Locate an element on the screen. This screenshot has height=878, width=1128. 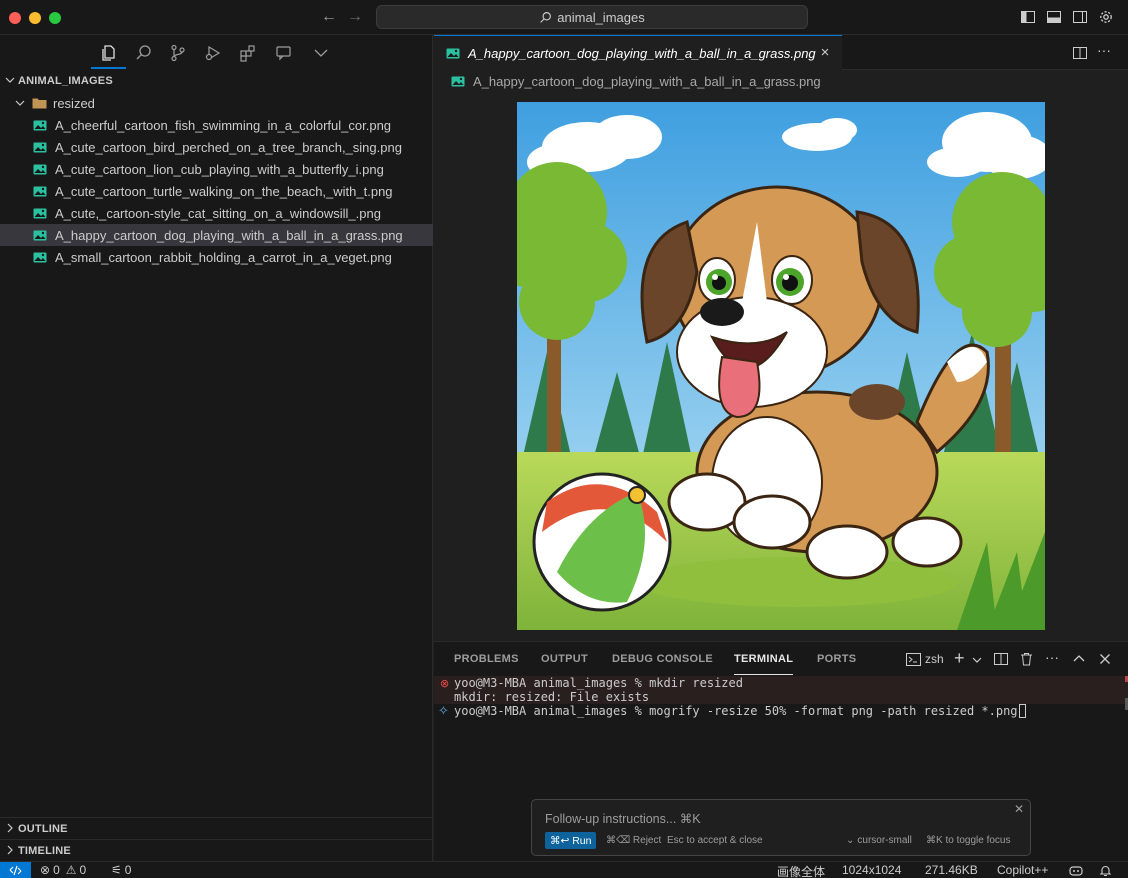
model-selector: ⌄ cursor-small is located at coordinates (879, 840).